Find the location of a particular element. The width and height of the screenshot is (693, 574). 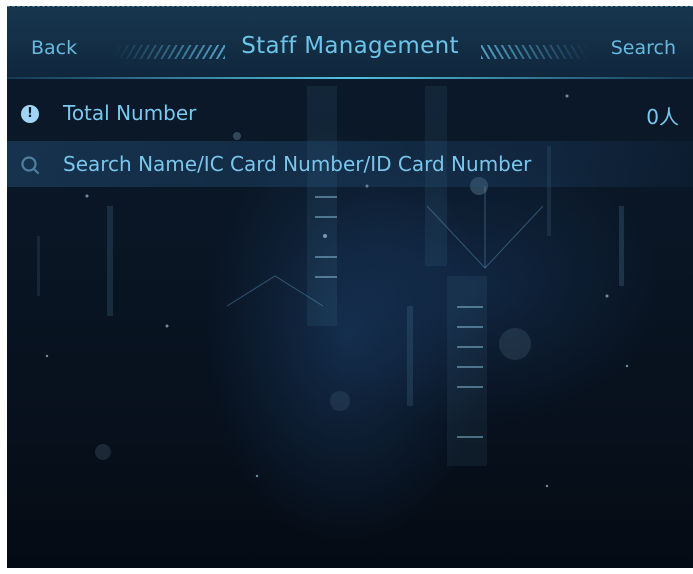

total-number-value: 0人 is located at coordinates (662, 117).